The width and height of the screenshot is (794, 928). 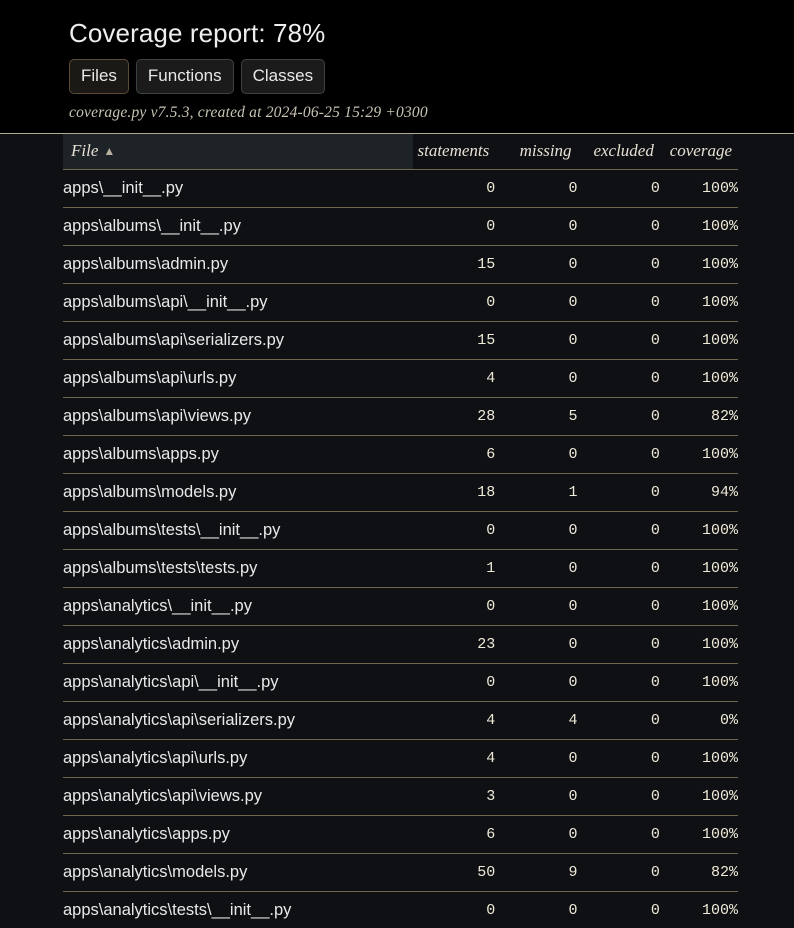 I want to click on cell-file: apps\albums\api\__init__.py, so click(x=238, y=302).